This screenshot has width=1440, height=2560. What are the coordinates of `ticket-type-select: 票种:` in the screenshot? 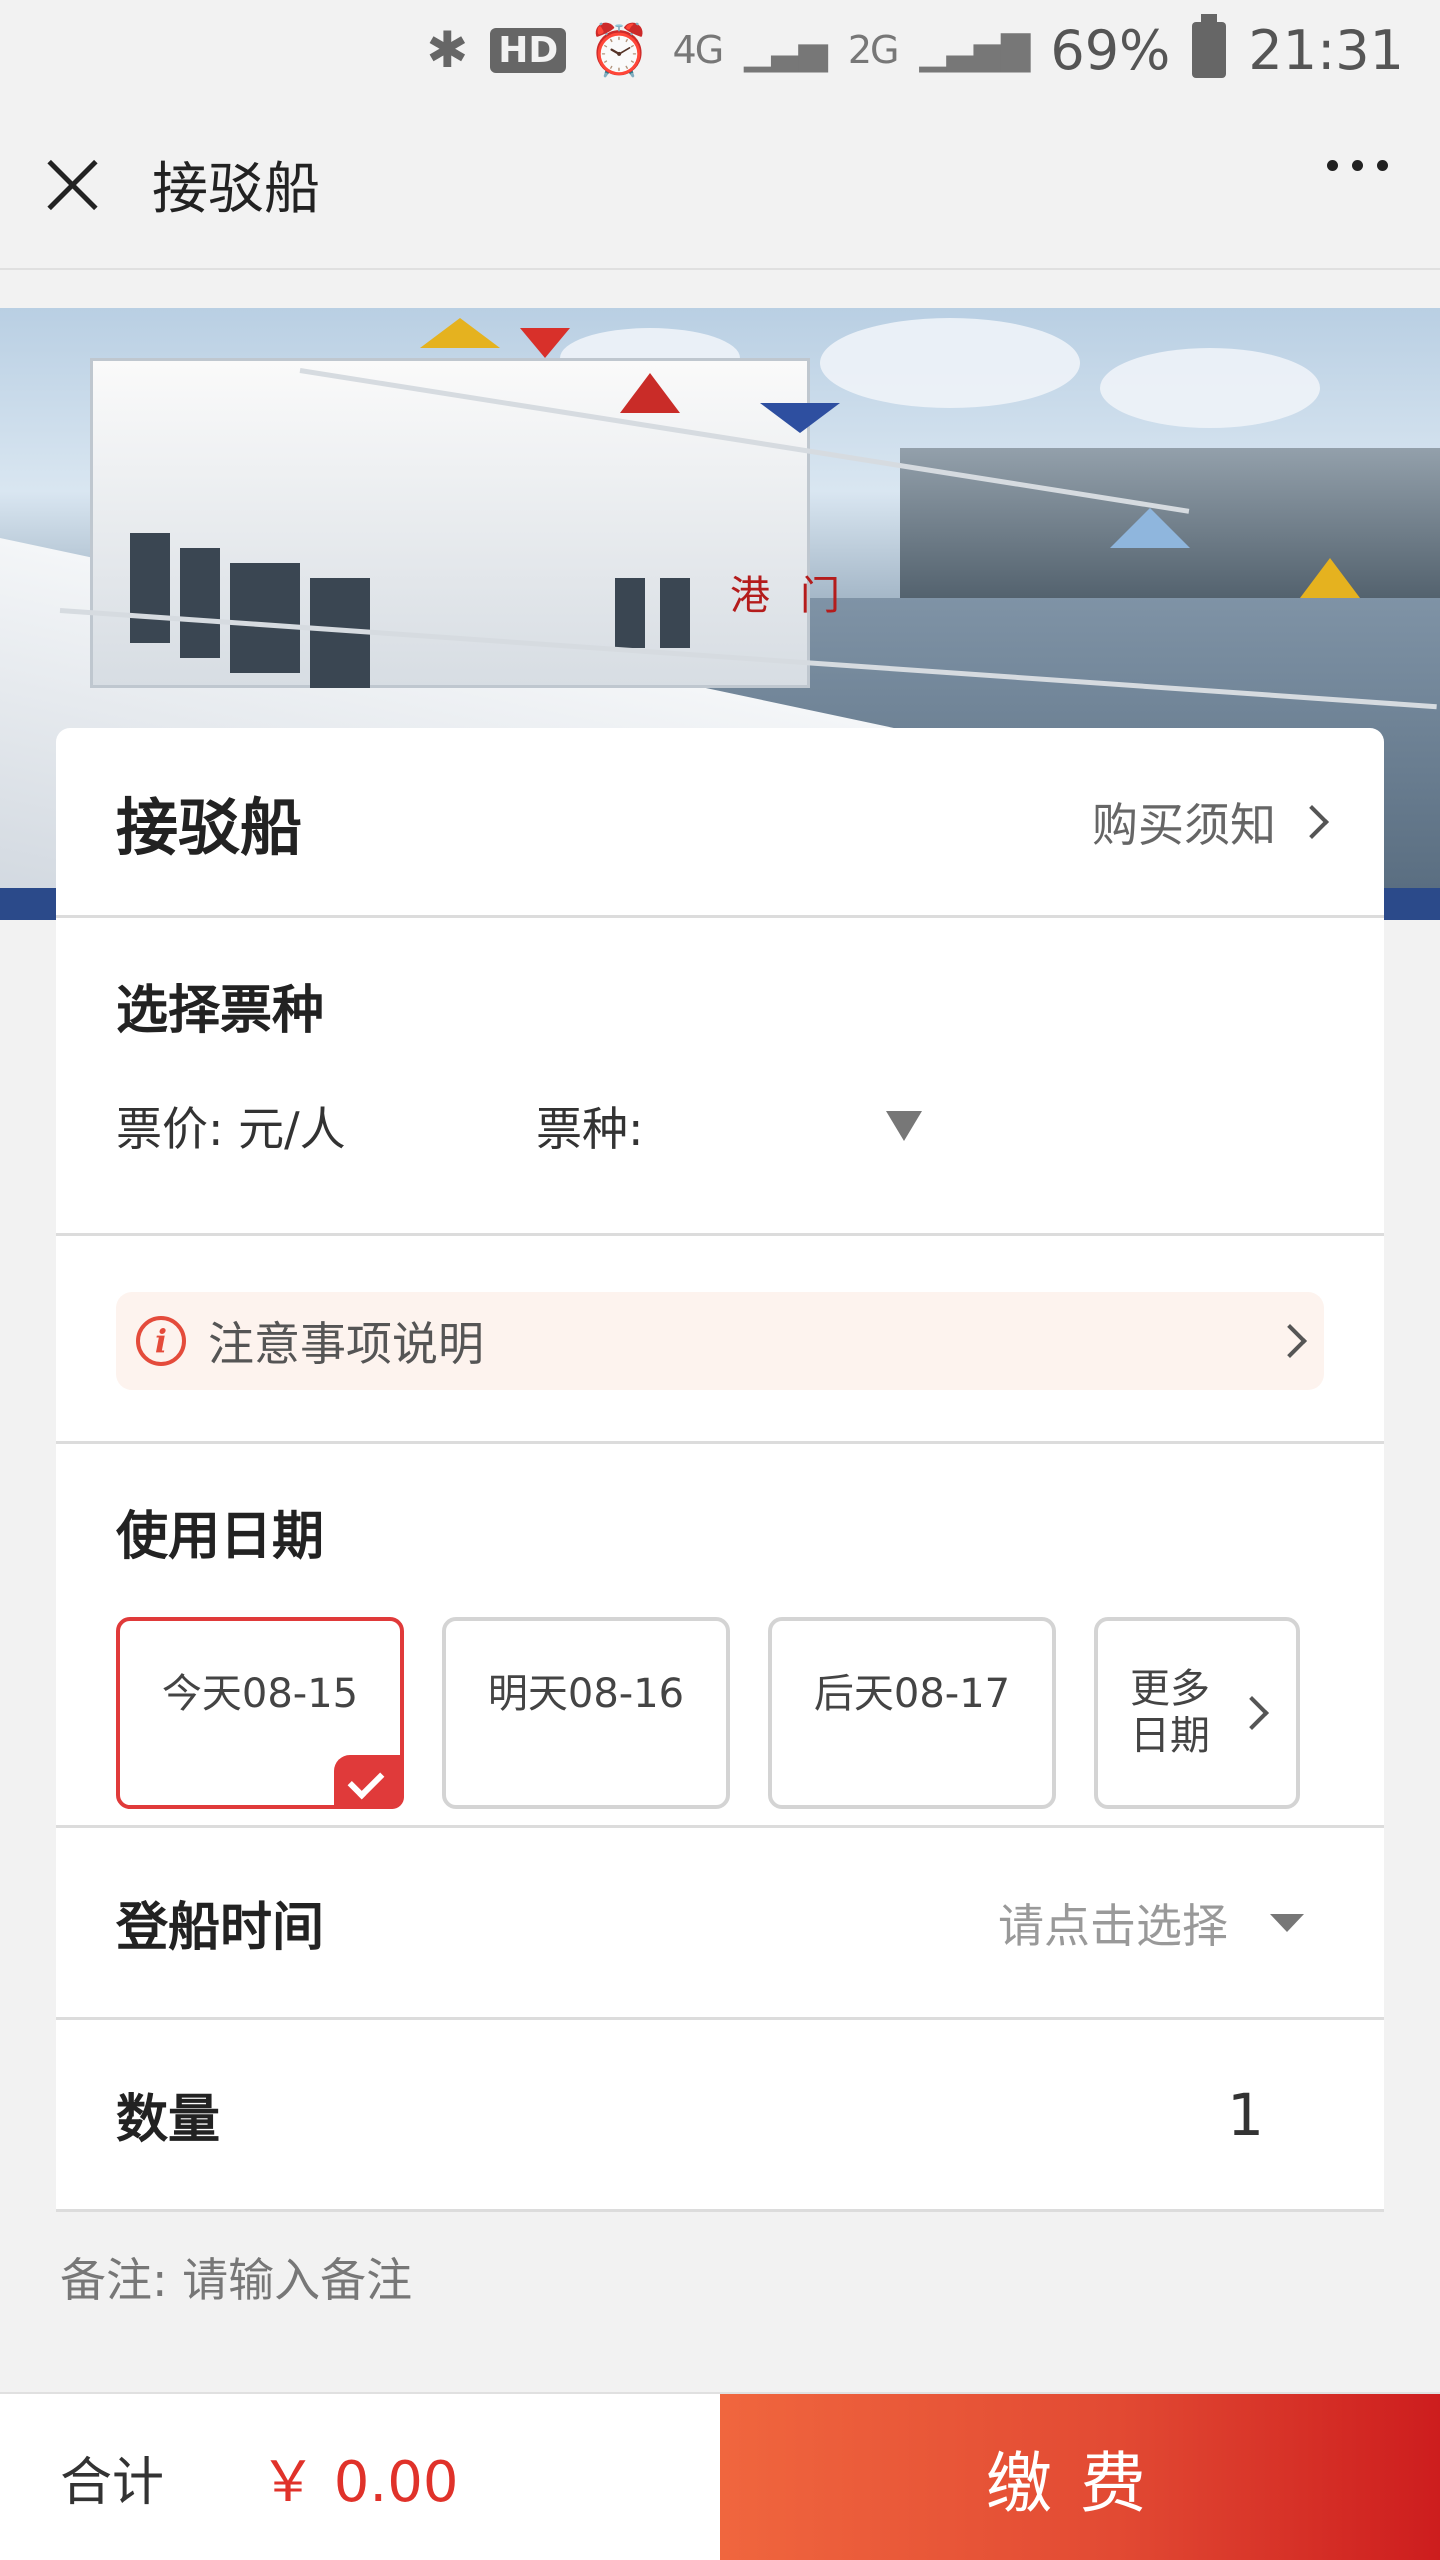 It's located at (729, 1126).